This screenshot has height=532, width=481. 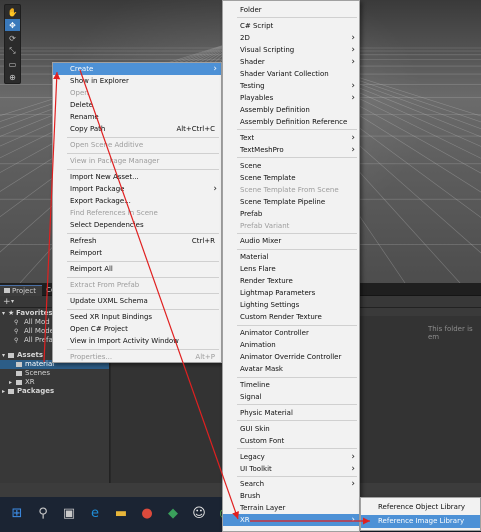 What do you see at coordinates (291, 345) in the screenshot?
I see `menu-item-animation: Animation` at bounding box center [291, 345].